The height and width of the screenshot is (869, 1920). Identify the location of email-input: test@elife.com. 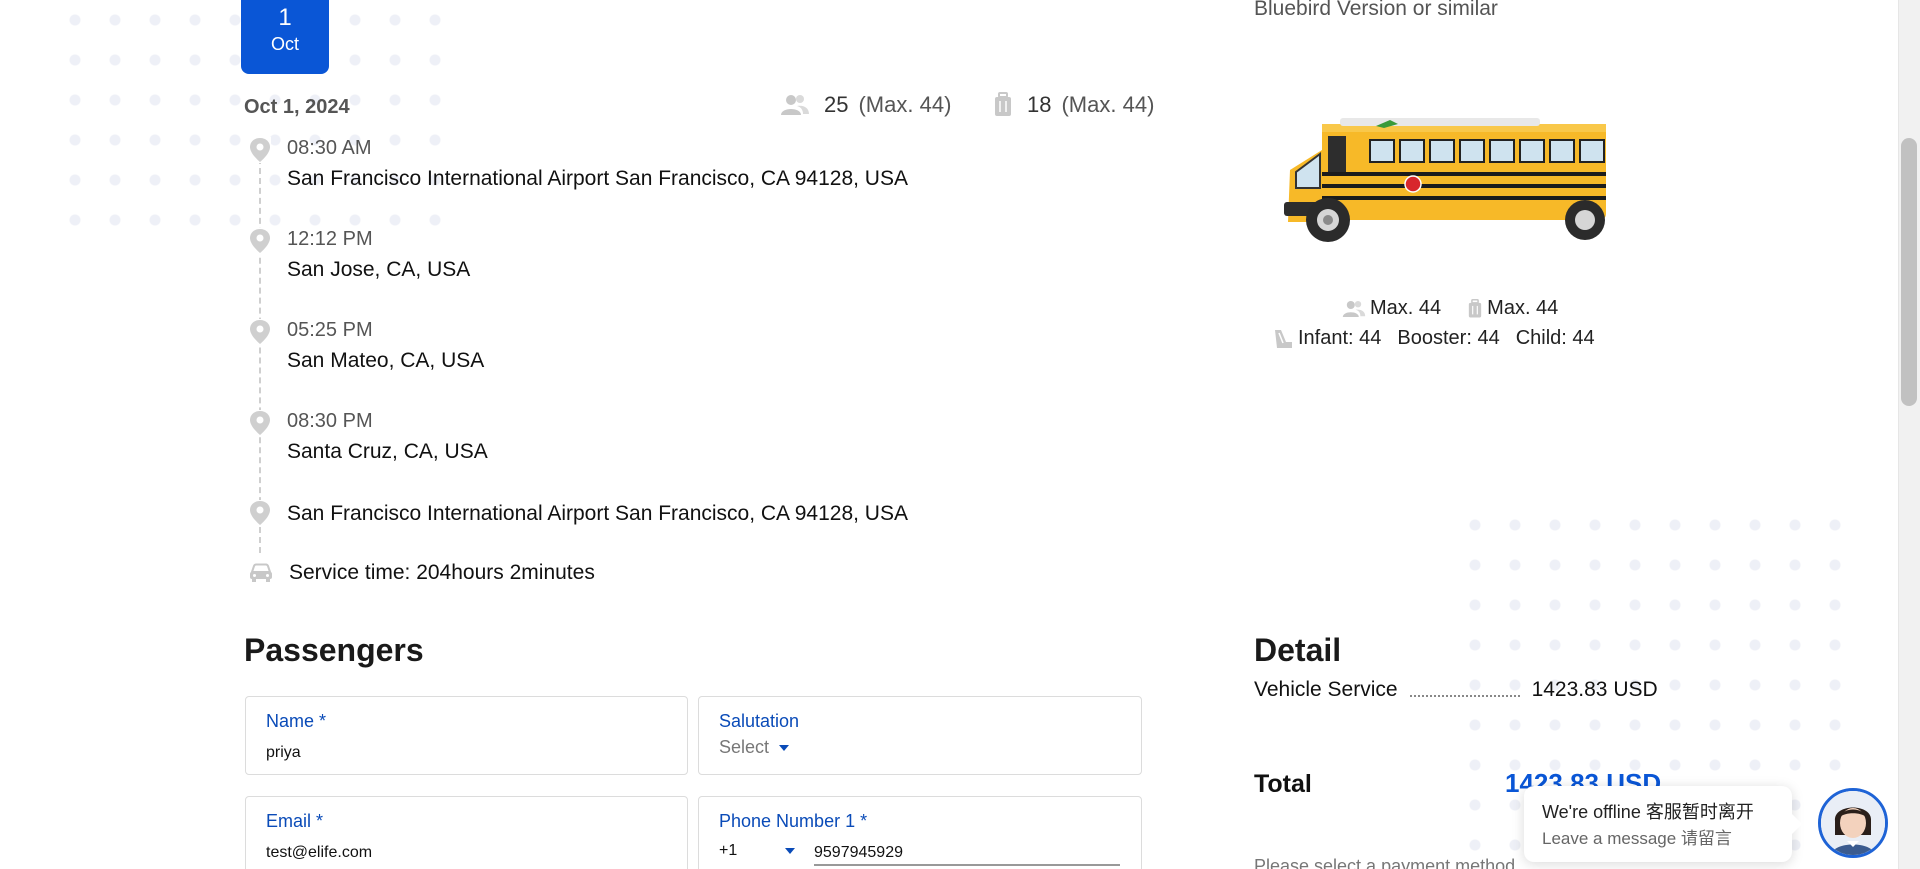
(319, 853).